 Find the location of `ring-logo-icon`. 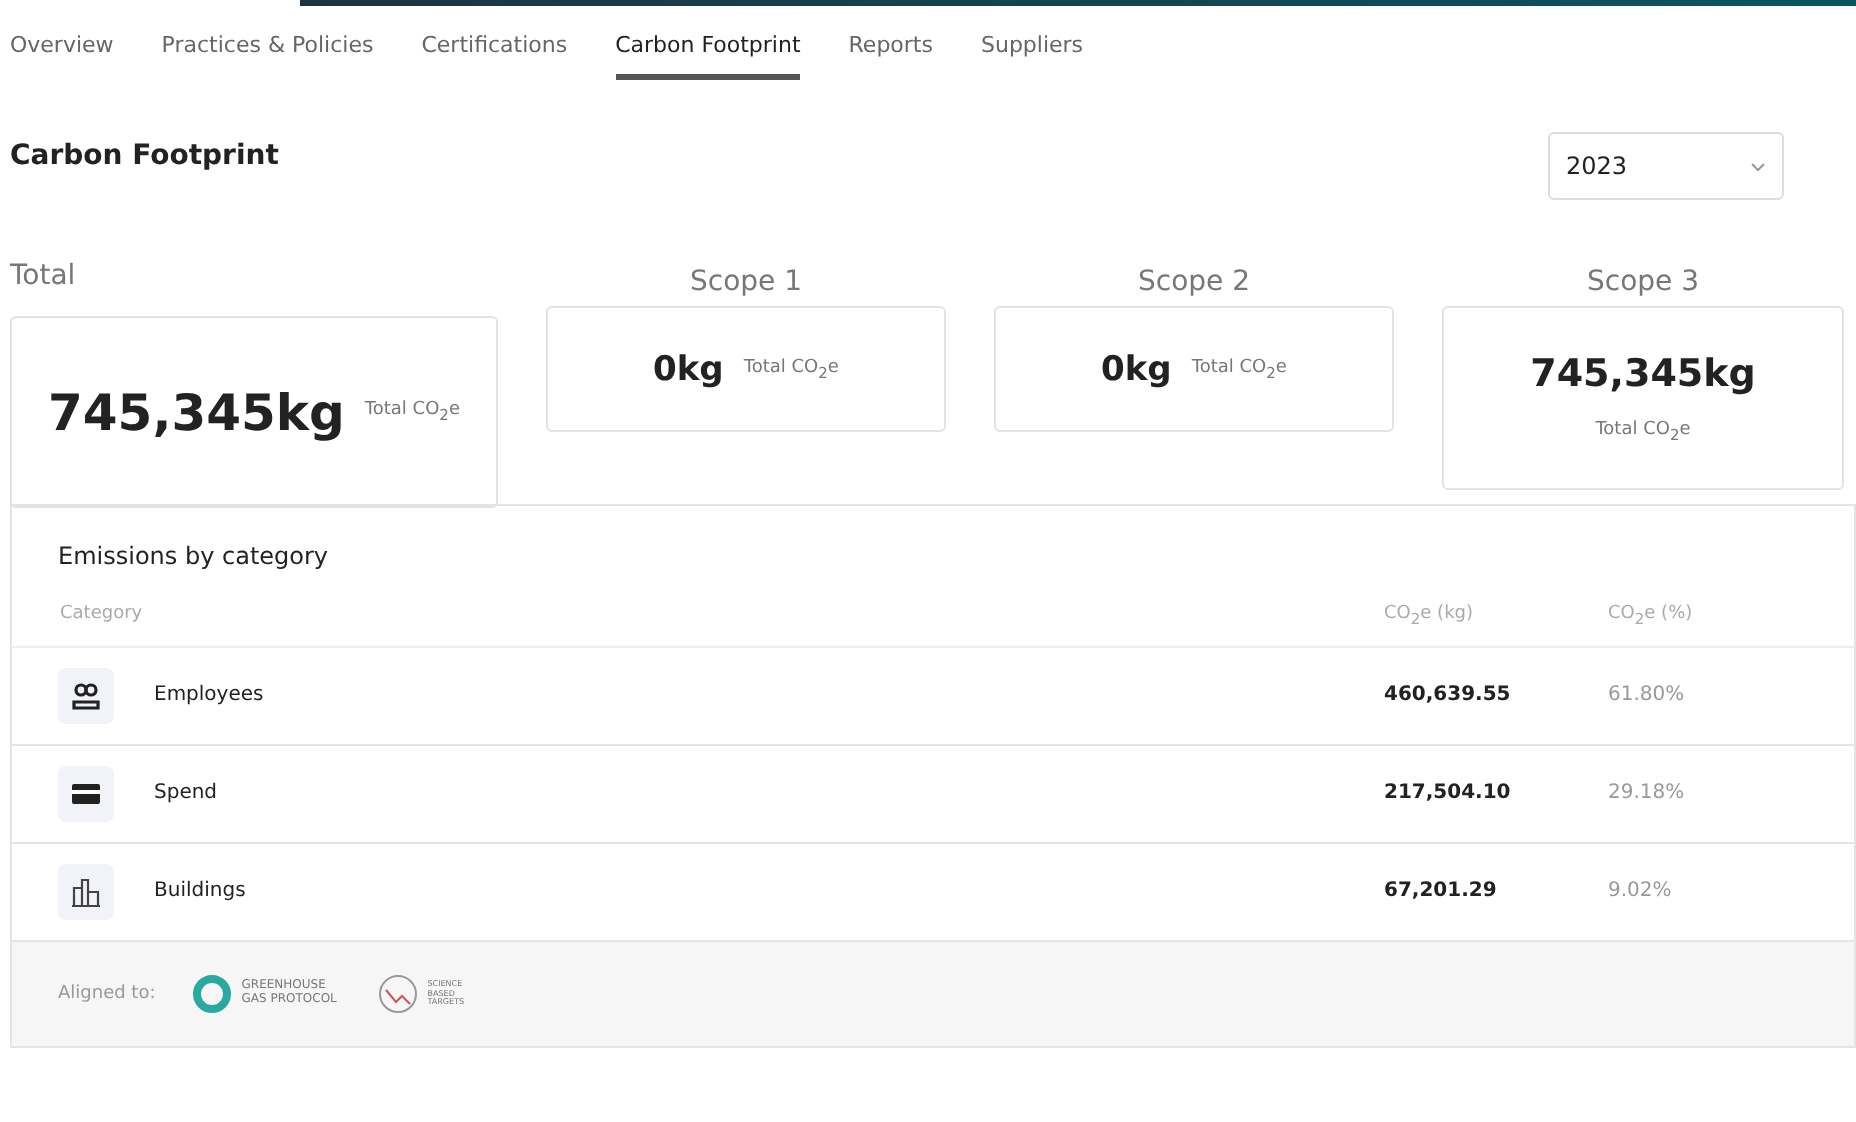

ring-logo-icon is located at coordinates (211, 993).